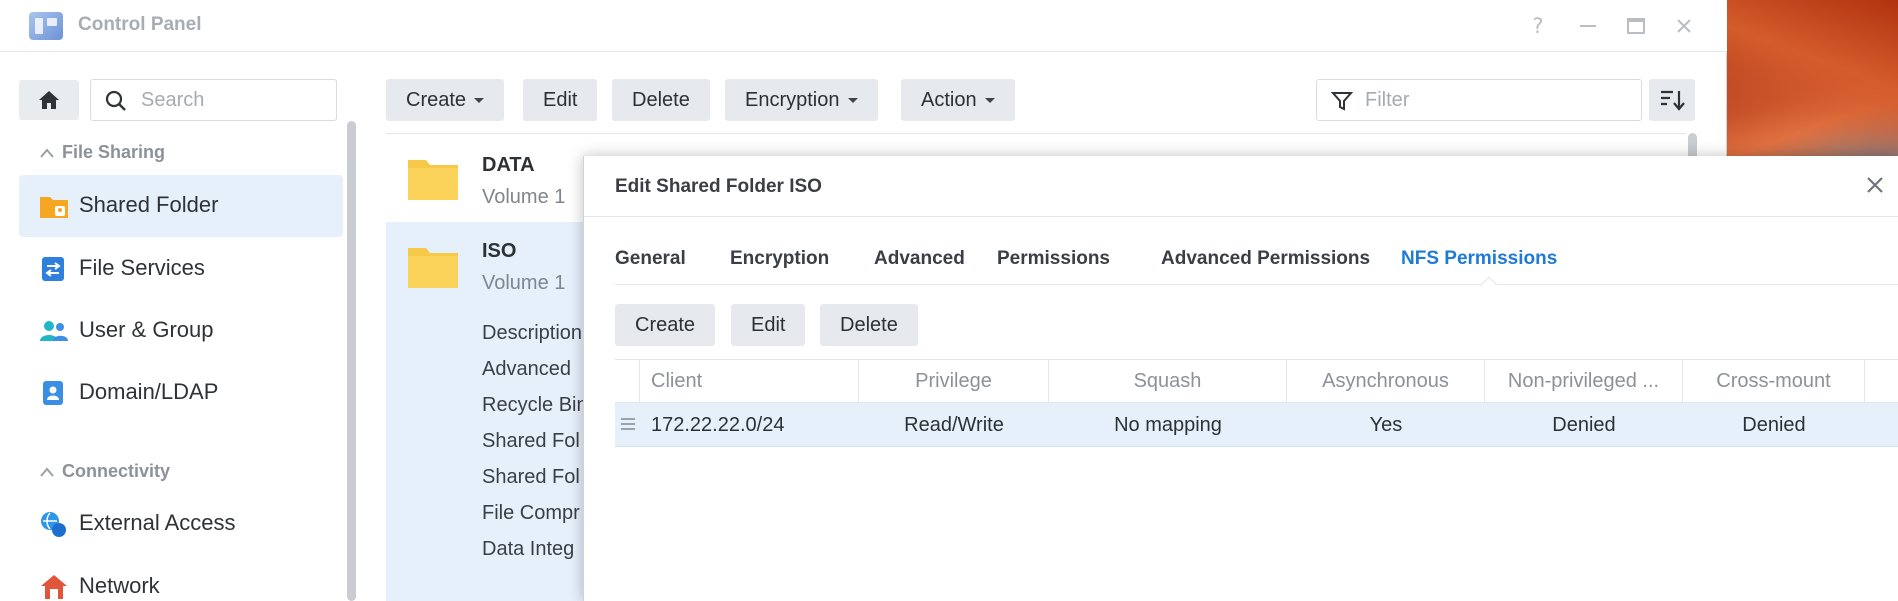 This screenshot has height=601, width=1898. What do you see at coordinates (1584, 425) in the screenshot?
I see `cell-non-privileged: Denied` at bounding box center [1584, 425].